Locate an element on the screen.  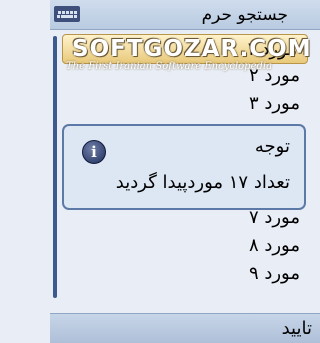
list-item-label: مورد ۷ is located at coordinates (274, 217).